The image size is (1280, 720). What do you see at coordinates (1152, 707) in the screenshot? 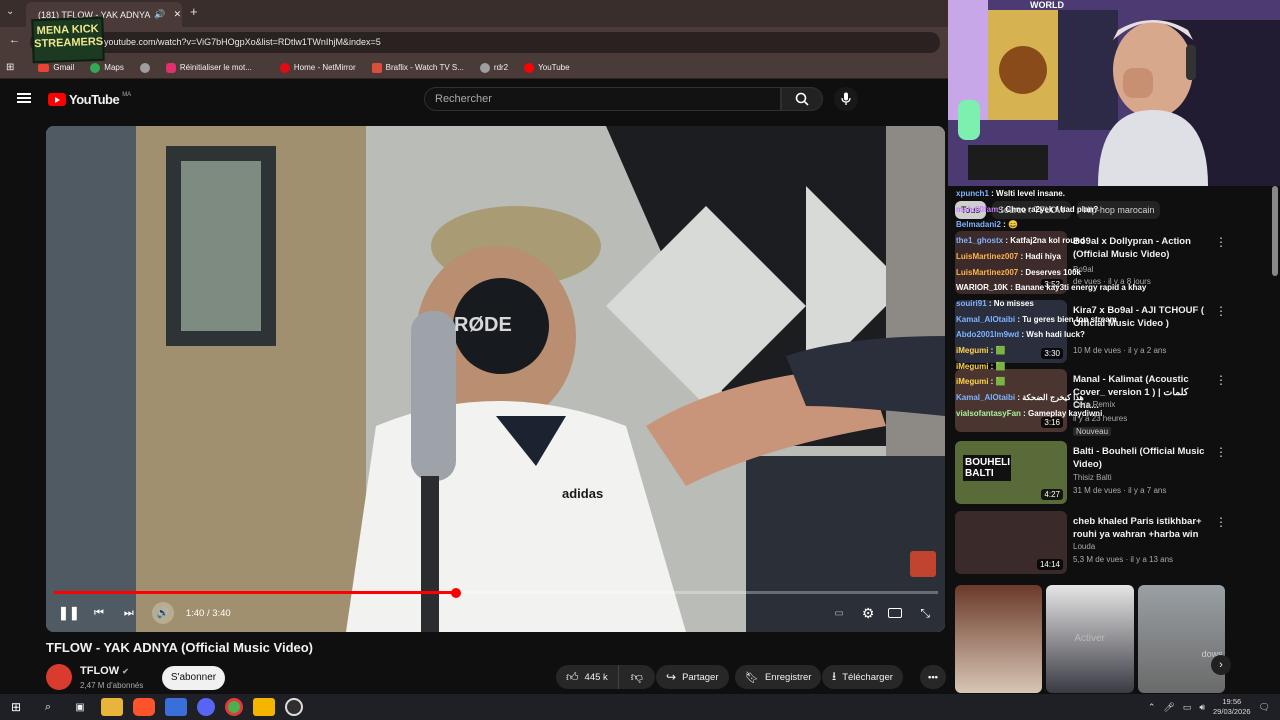
I see `tray-chevron-icon: ⌃` at bounding box center [1152, 707].